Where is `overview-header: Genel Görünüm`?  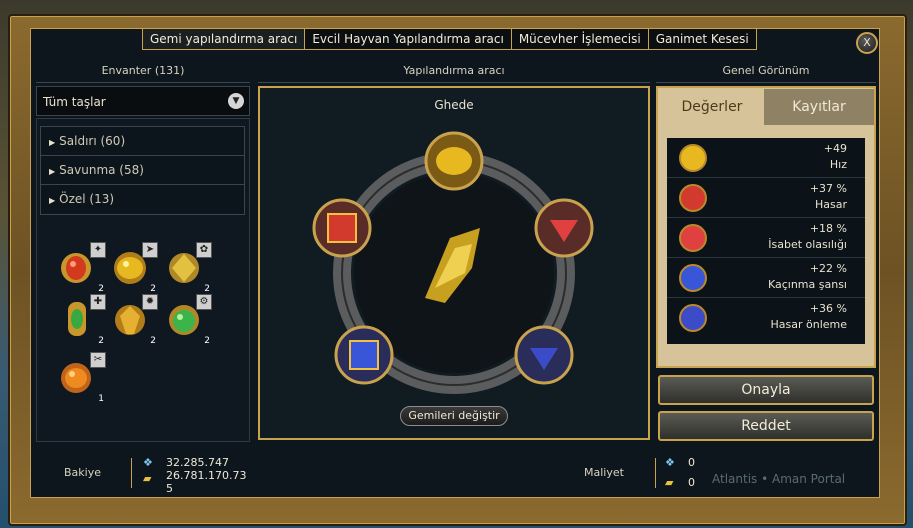
overview-header: Genel Görünüm is located at coordinates (766, 70).